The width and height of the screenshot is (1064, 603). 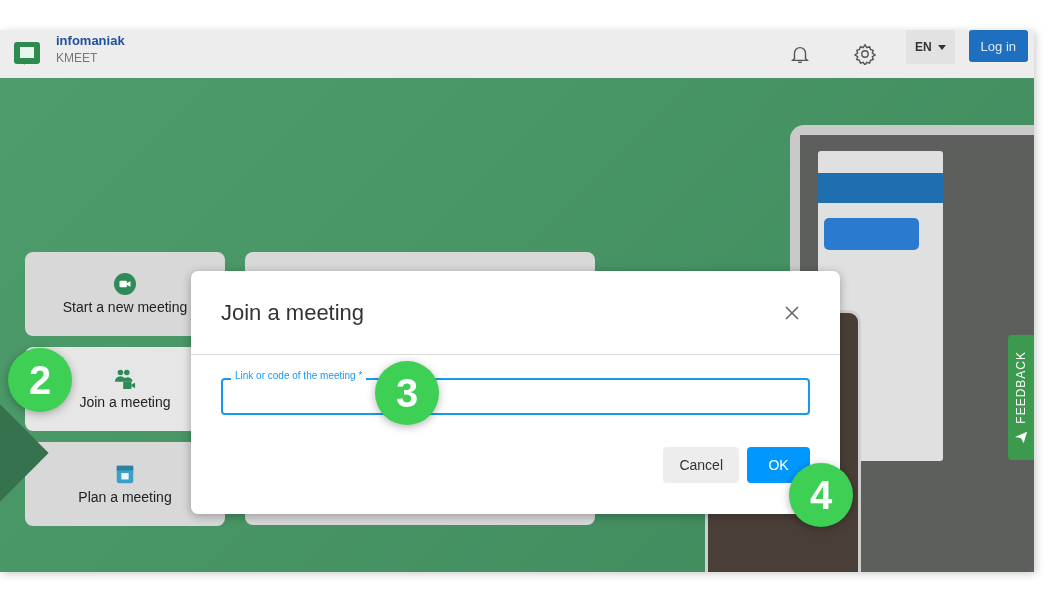 What do you see at coordinates (90, 40) in the screenshot?
I see `brand-name: infomaniak` at bounding box center [90, 40].